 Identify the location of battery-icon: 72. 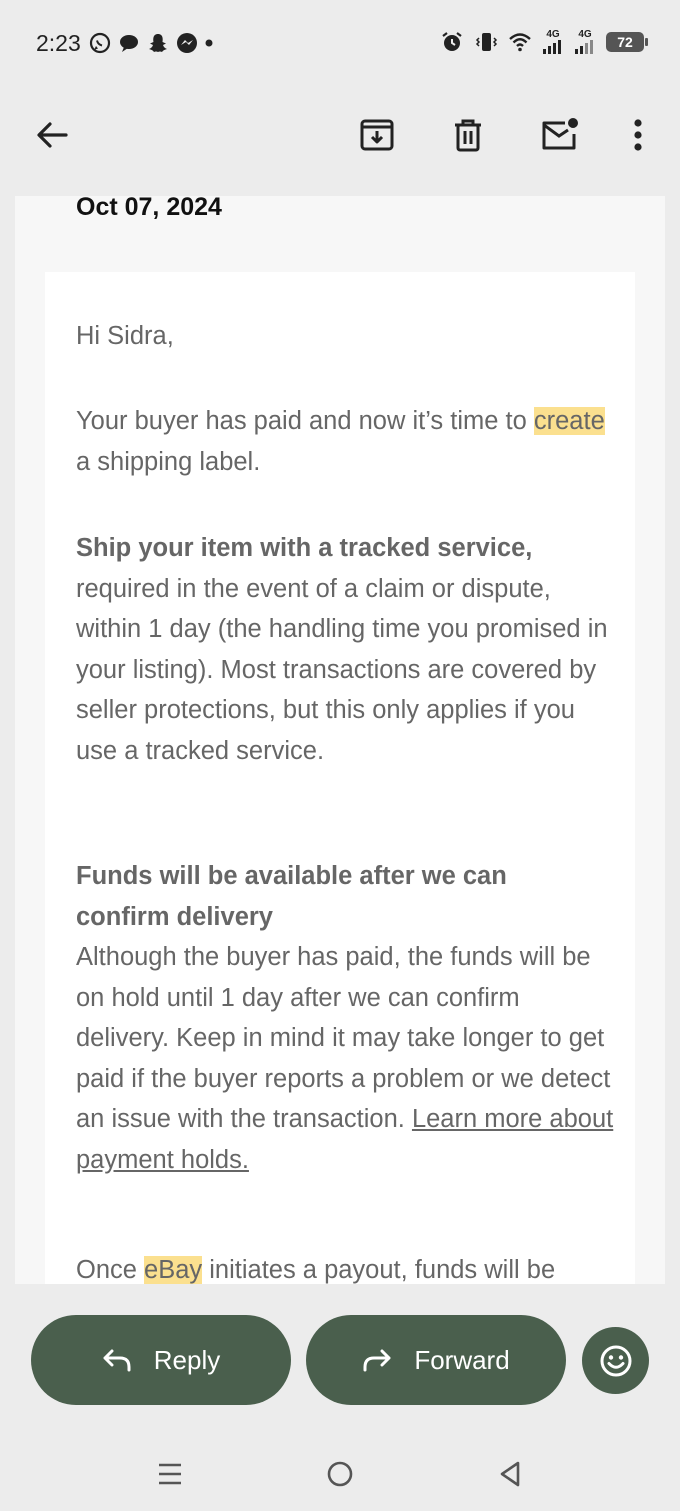
(627, 42).